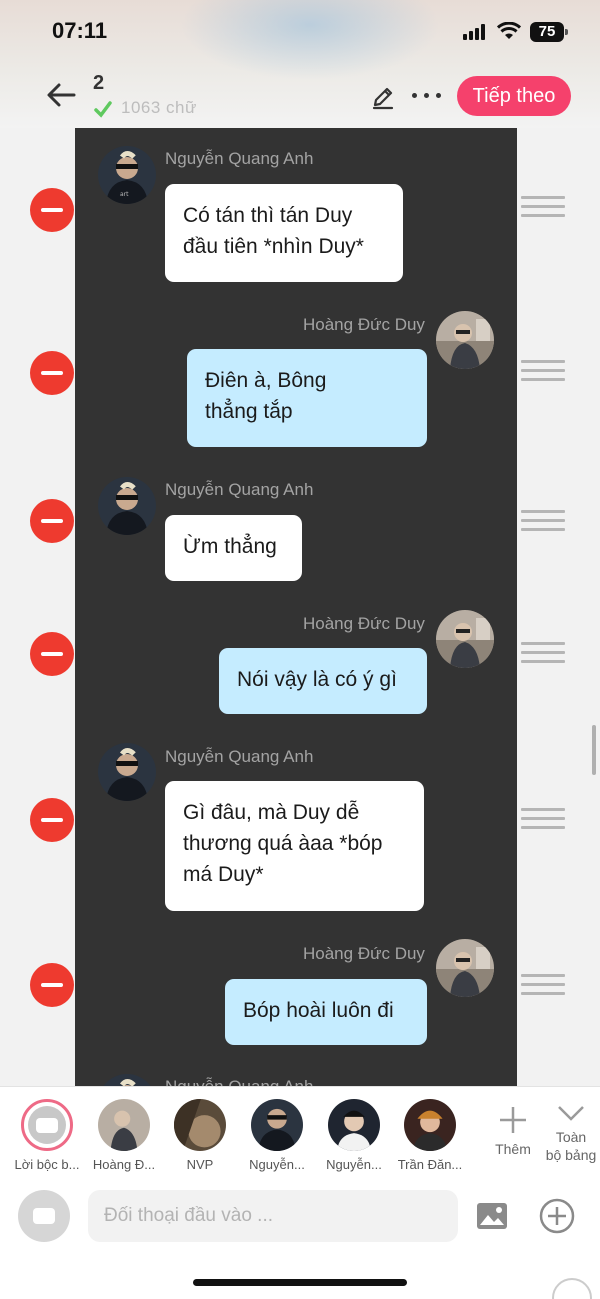 This screenshot has width=600, height=1299. Describe the element at coordinates (266, 380) in the screenshot. I see `message-line: Điên à, Bông` at that location.